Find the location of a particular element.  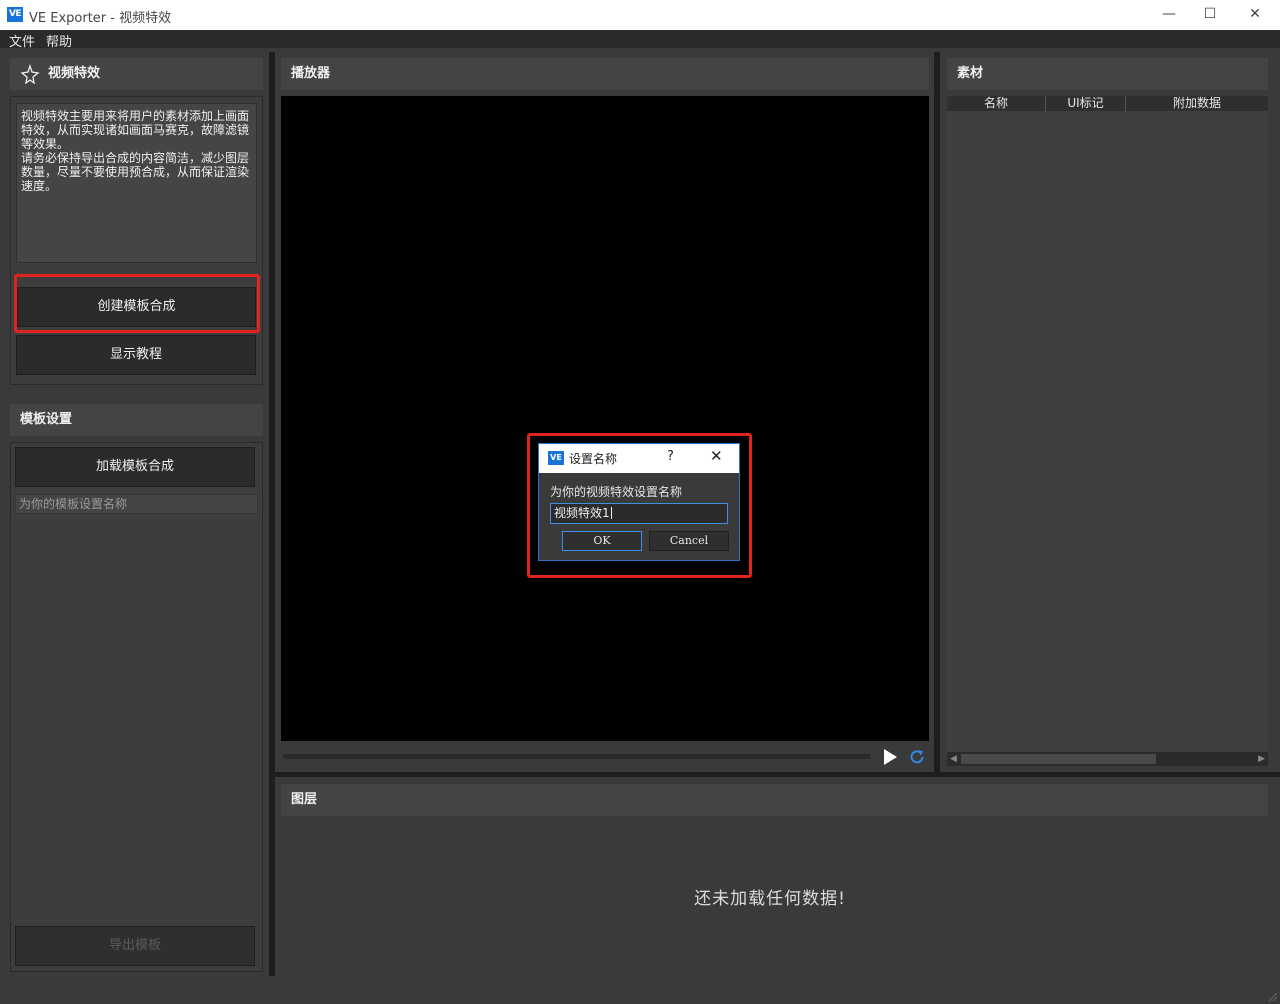

show-tutorial-button: 显示教程 is located at coordinates (136, 355).